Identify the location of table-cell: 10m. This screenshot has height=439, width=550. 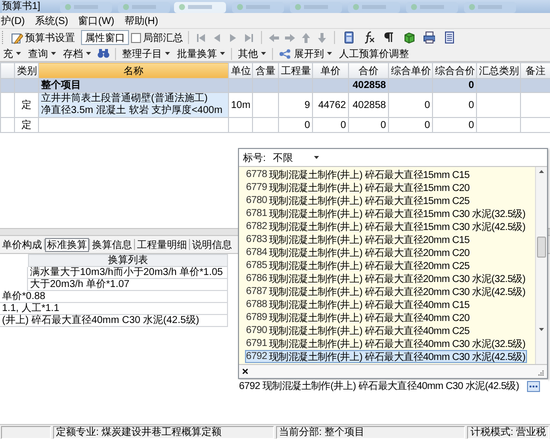
(240, 105).